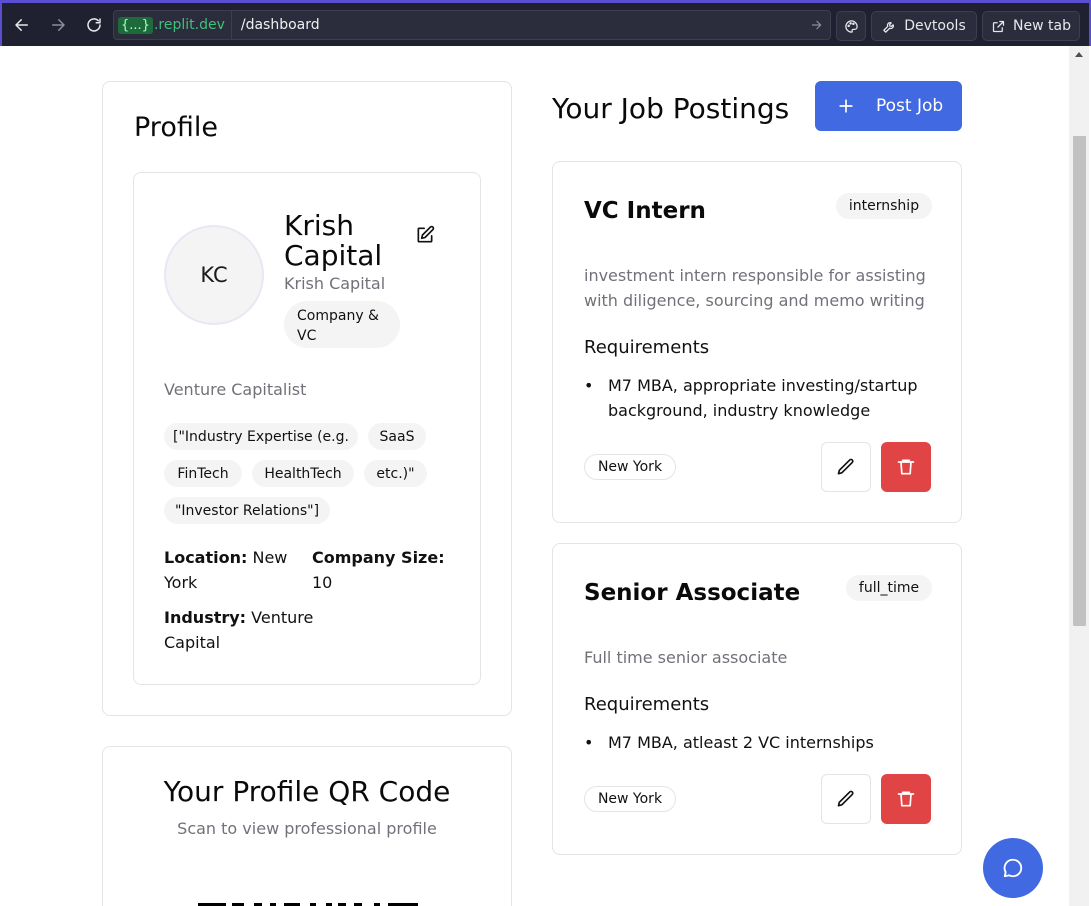  I want to click on devtools-button: Devtools, so click(924, 26).